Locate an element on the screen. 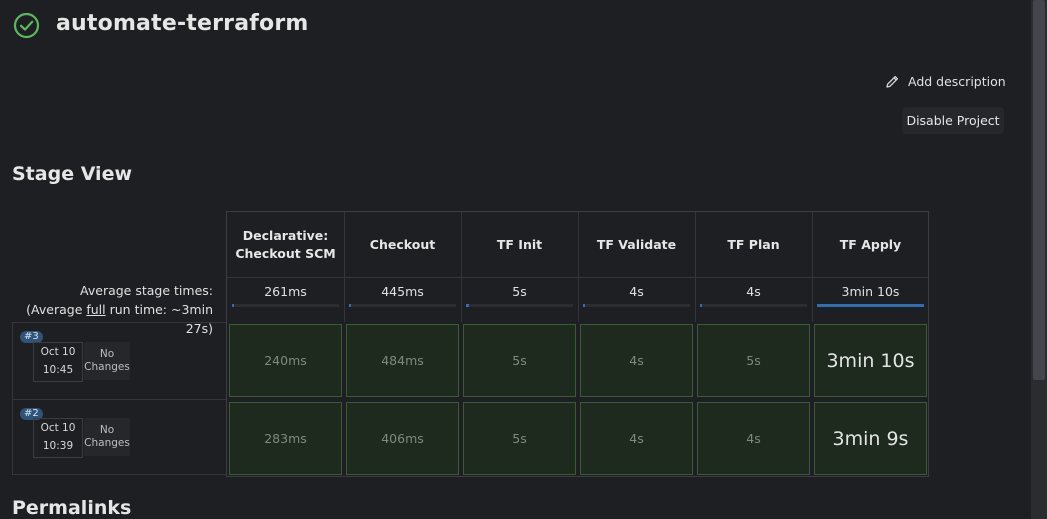 This screenshot has height=519, width=1047. stage-average-time: 261ms is located at coordinates (285, 291).